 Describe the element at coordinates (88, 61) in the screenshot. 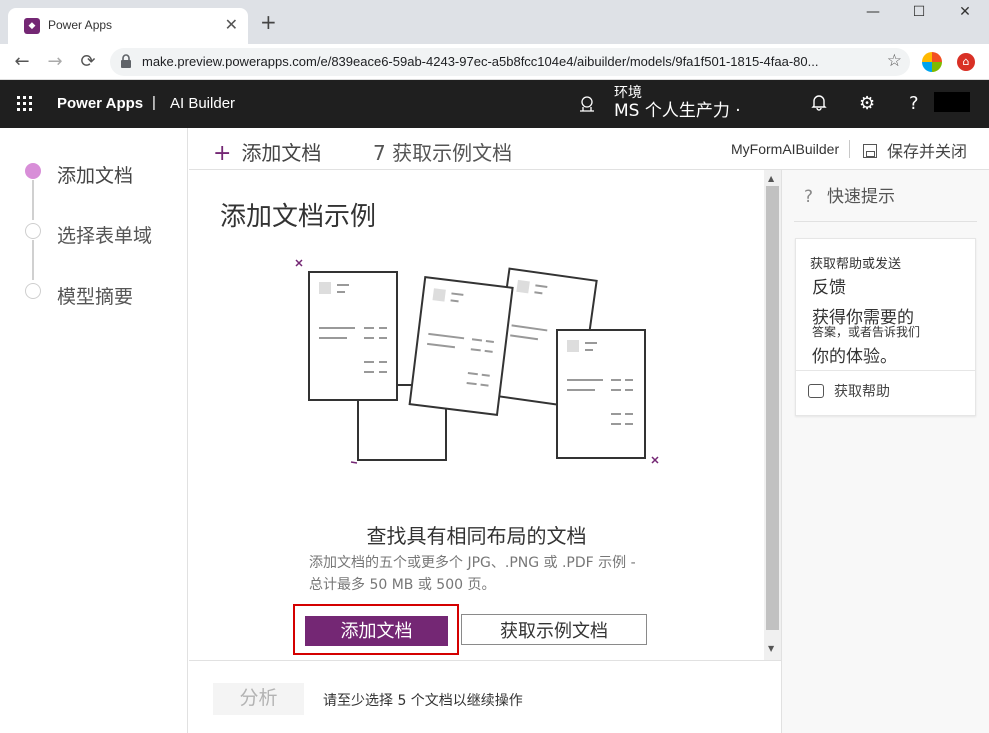

I see `reload-button: ⟳` at that location.